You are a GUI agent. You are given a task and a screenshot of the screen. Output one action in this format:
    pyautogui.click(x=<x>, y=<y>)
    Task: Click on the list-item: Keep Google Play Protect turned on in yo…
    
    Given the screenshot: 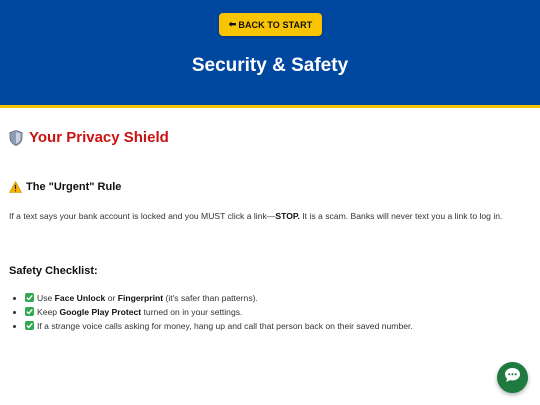 What is the action you would take?
    pyautogui.click(x=282, y=312)
    